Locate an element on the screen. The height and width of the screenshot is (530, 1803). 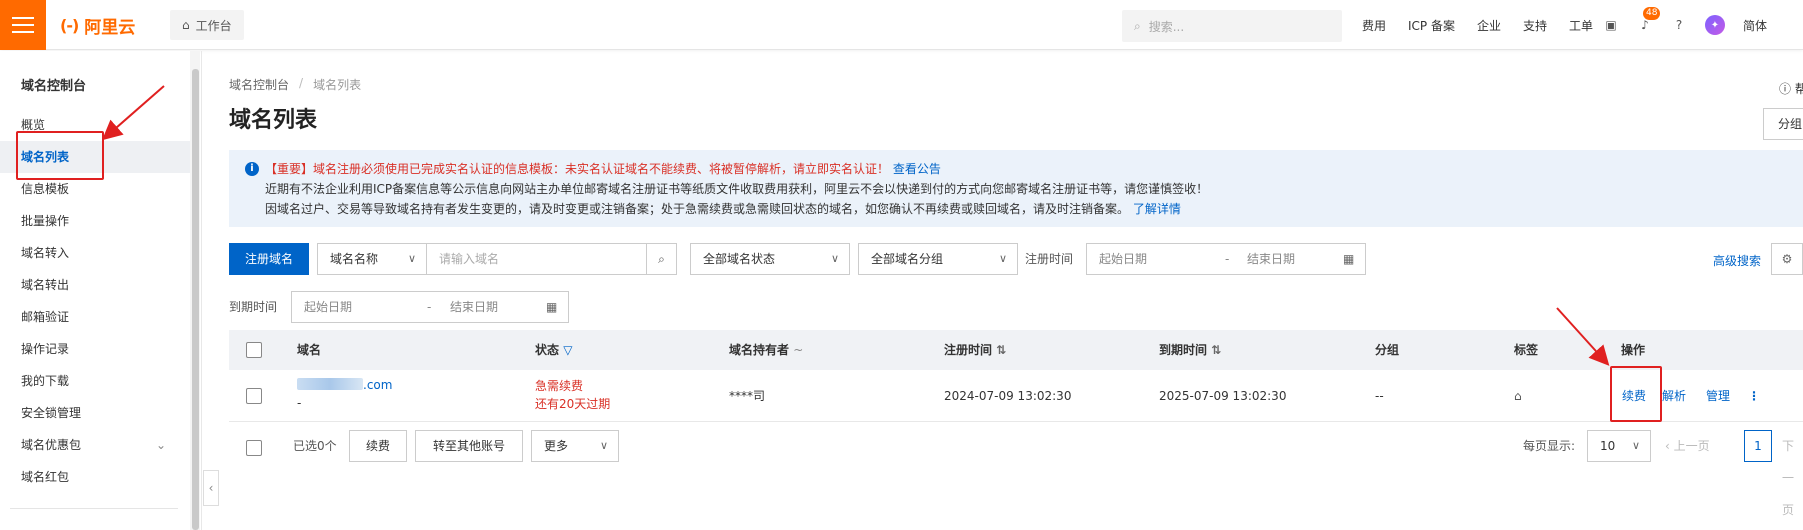
range-sep: - is located at coordinates (1227, 259).